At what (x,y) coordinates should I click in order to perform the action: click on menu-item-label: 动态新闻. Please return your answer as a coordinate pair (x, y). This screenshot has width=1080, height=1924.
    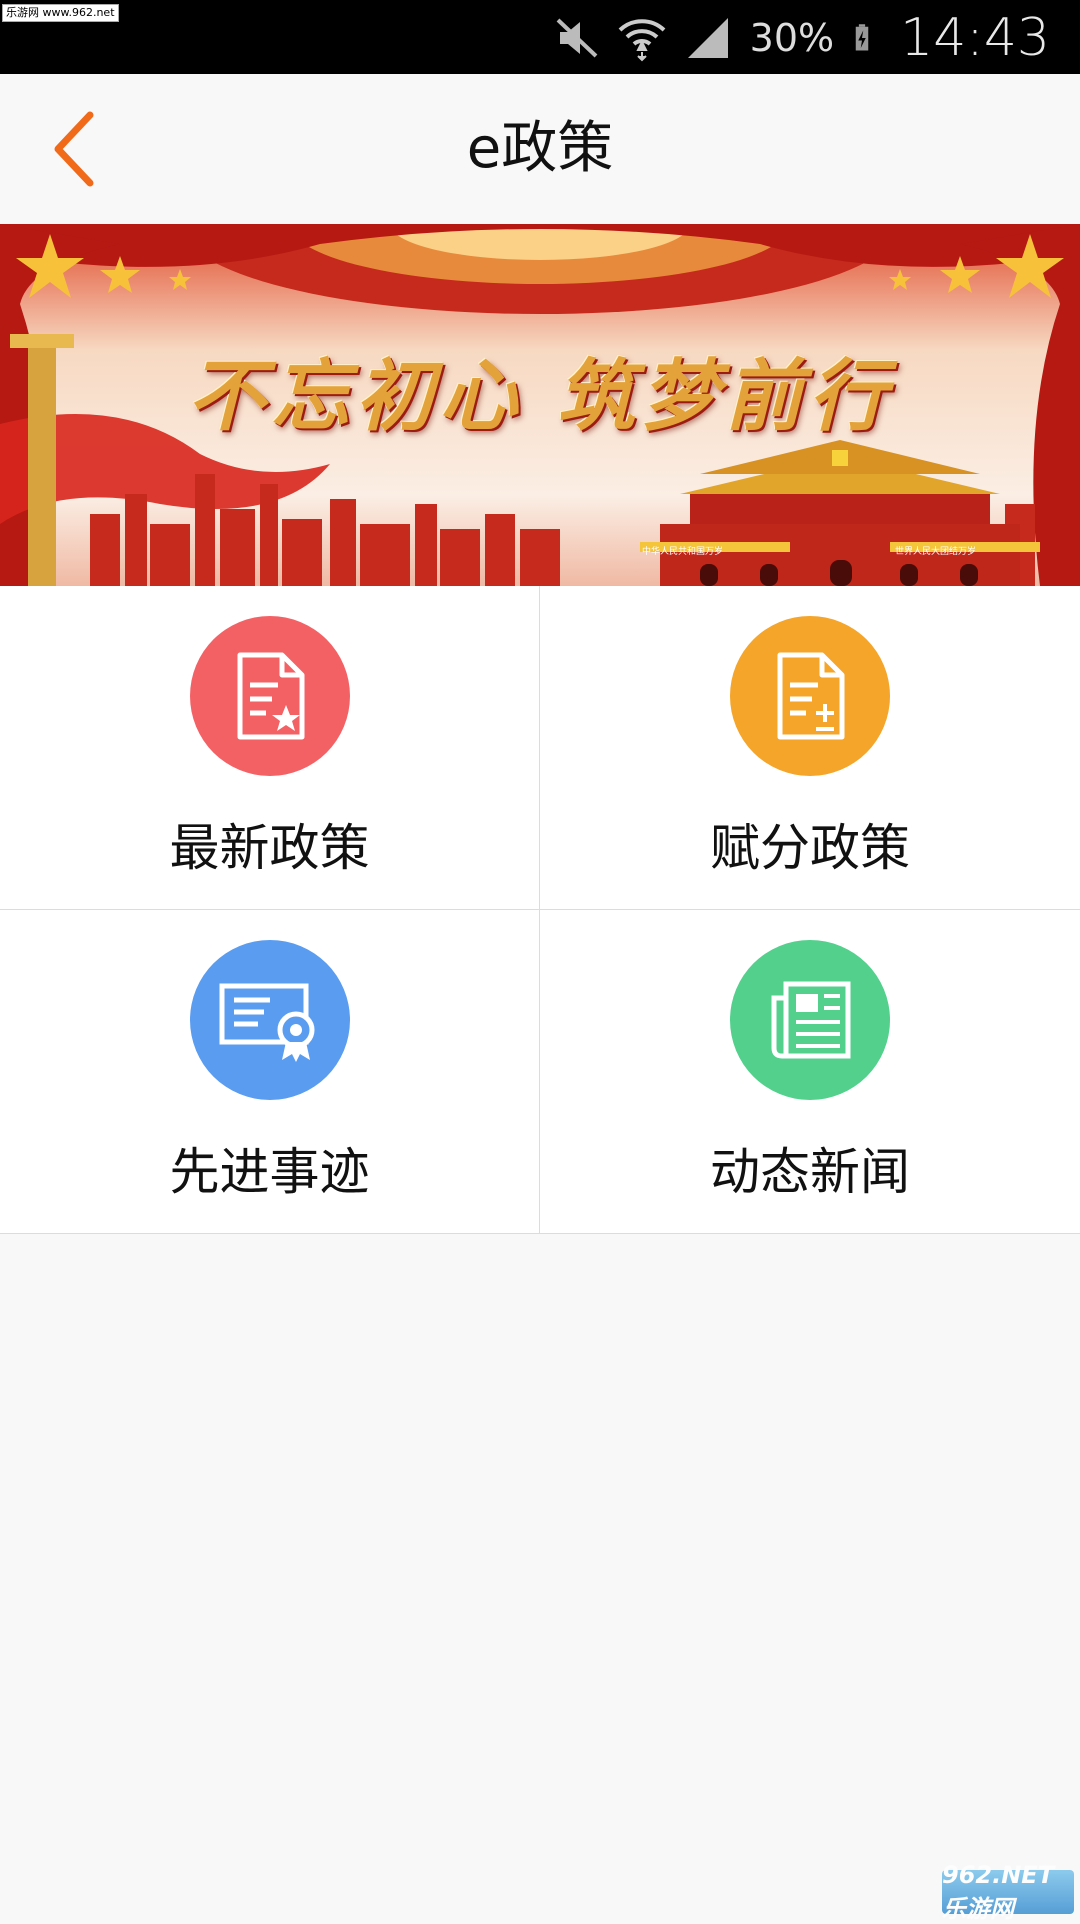
    Looking at the image, I should click on (810, 1172).